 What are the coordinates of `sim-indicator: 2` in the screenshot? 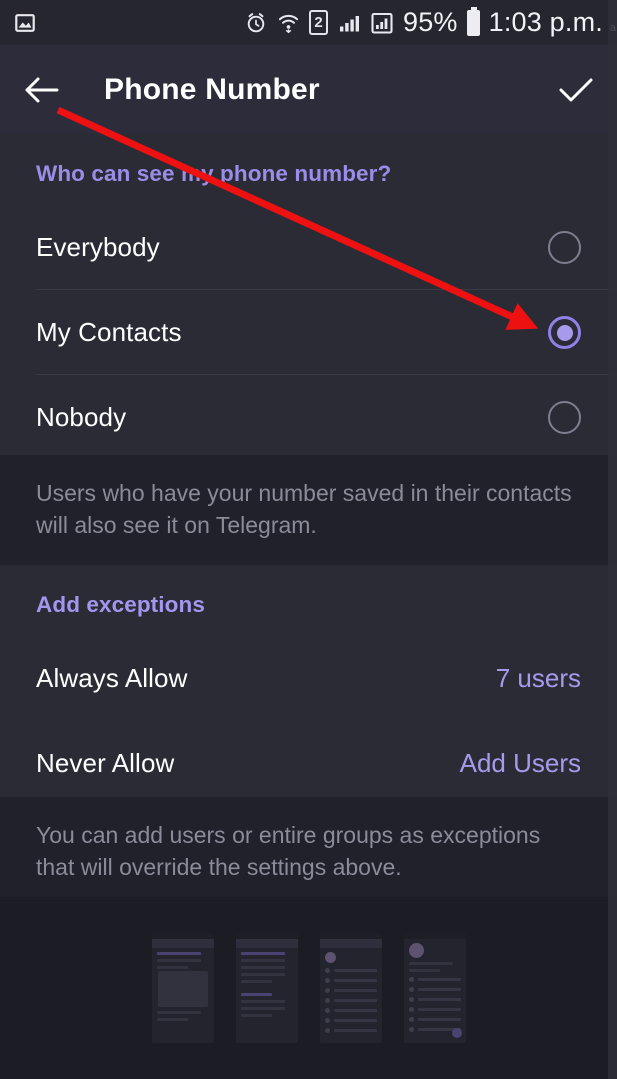 It's located at (318, 22).